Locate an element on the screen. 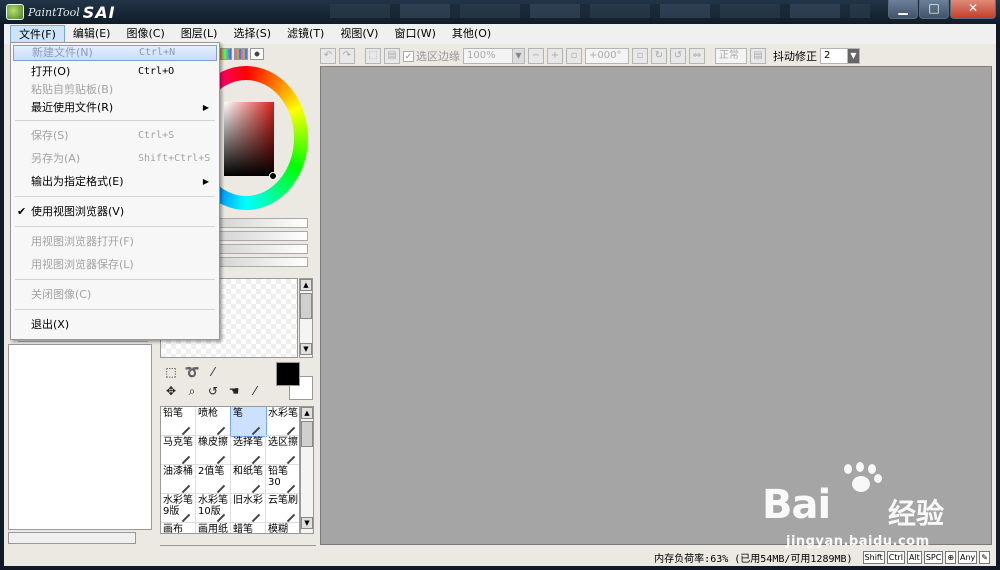 This screenshot has height=570, width=1000. menu-item-paste-clipboard: 粘贴自剪贴板(B) is located at coordinates (115, 90).